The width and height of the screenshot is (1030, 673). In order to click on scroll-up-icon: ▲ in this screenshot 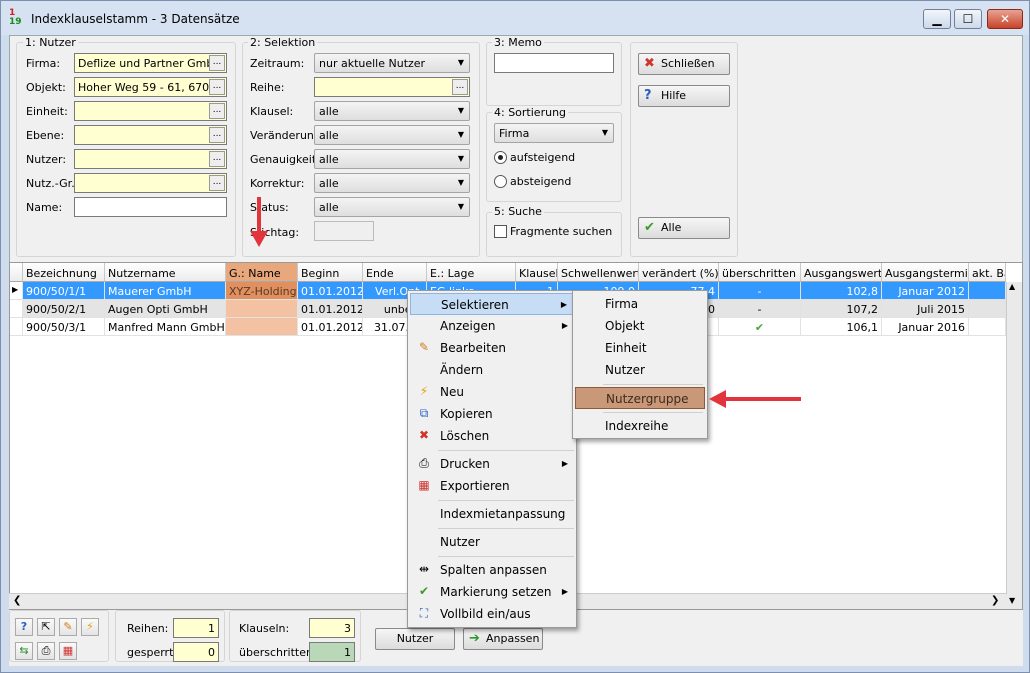, I will do `click(1012, 286)`.